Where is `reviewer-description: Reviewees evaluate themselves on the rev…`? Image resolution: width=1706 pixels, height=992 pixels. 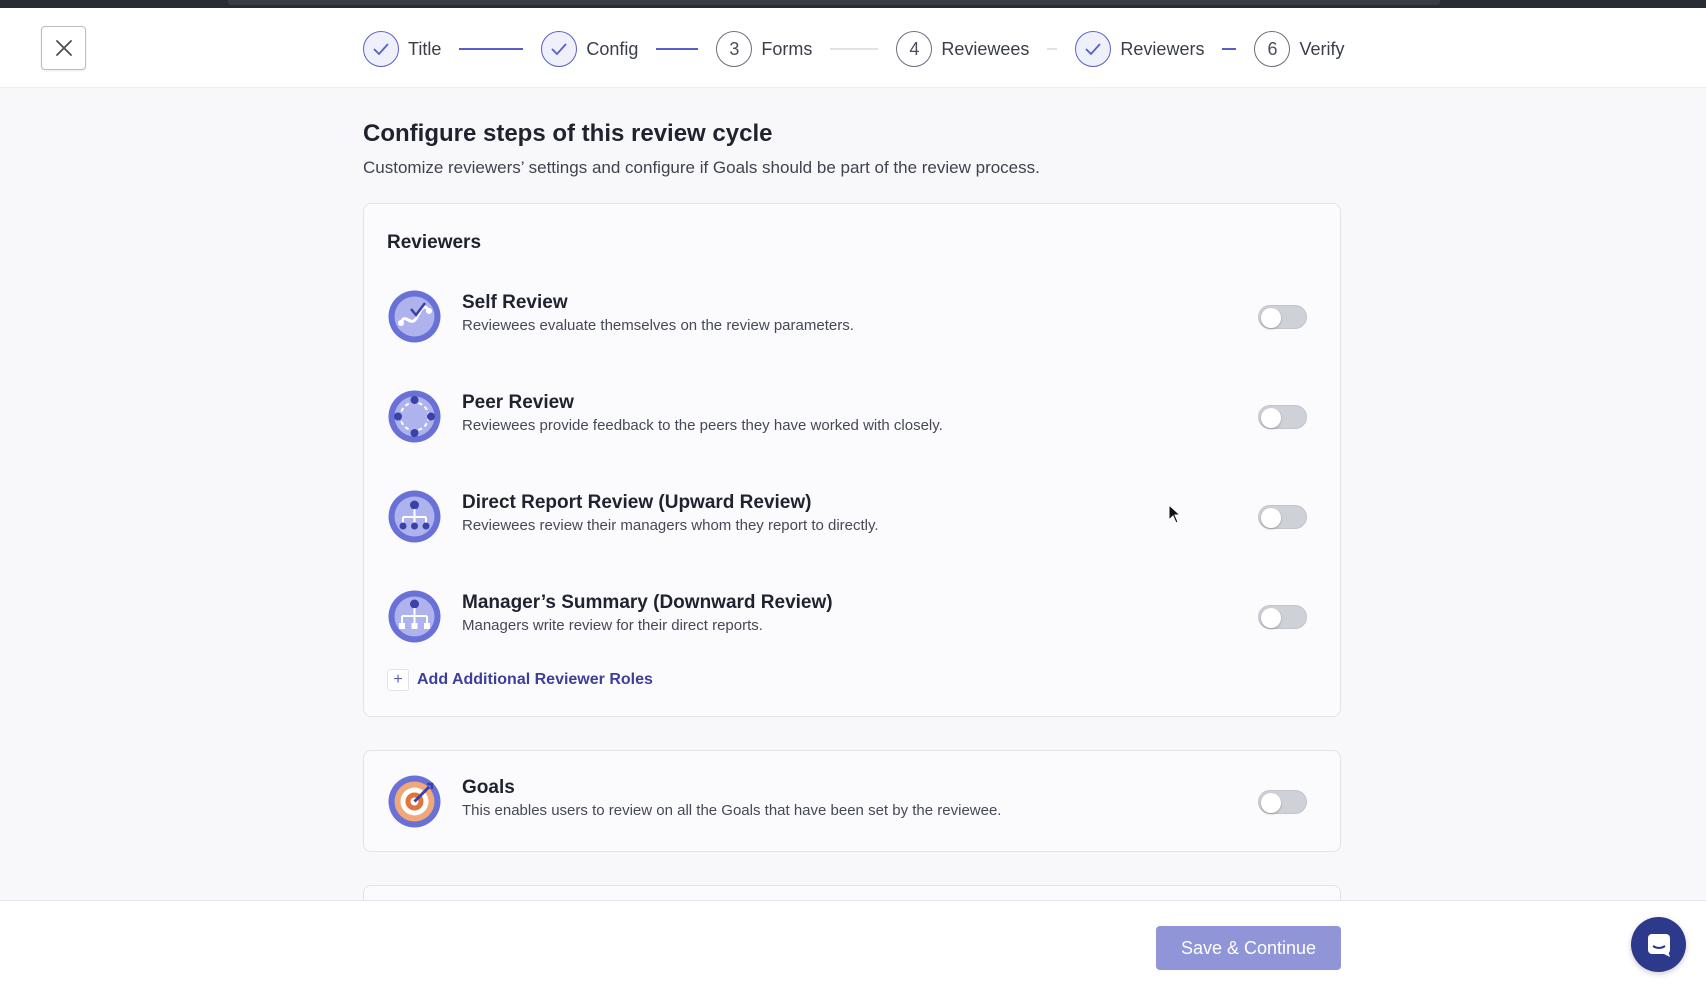
reviewer-description: Reviewees evaluate themselves on the rev… is located at coordinates (658, 325).